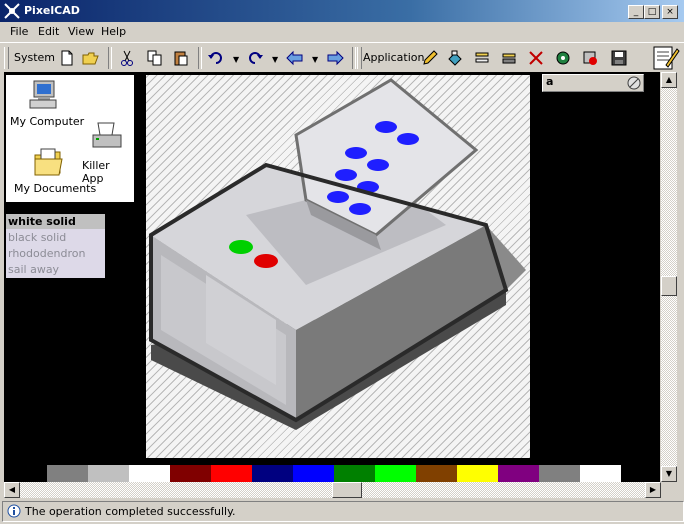  I want to click on back-dropdown-icon: ▼, so click(315, 59).